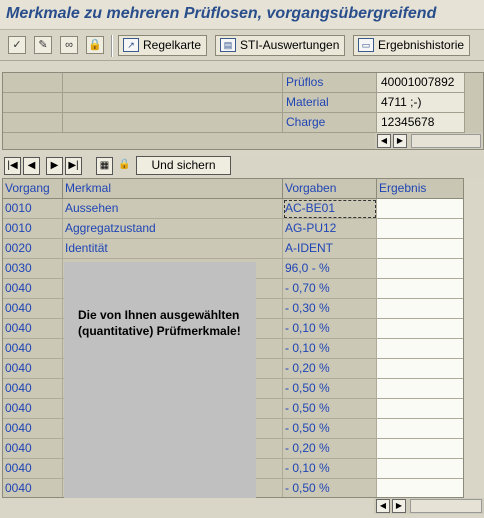 The image size is (484, 518). What do you see at coordinates (421, 45) in the screenshot?
I see `ergebnishistorie-label: Ergebnishistorie` at bounding box center [421, 45].